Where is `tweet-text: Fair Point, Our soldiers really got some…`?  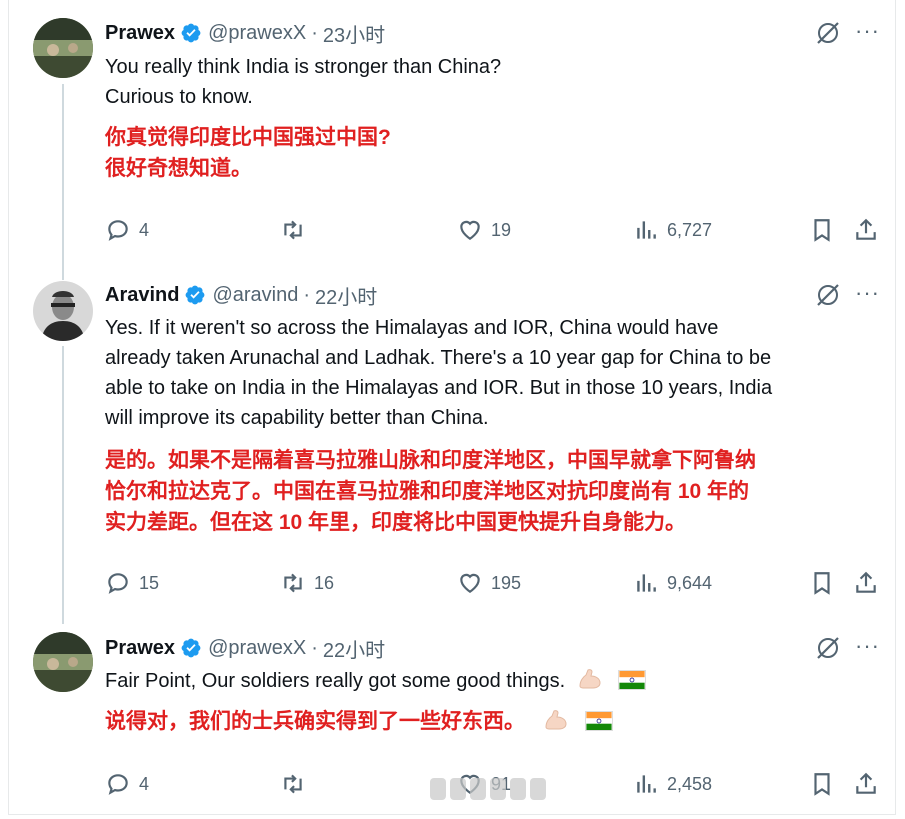
tweet-text: Fair Point, Our soldiers really got some… is located at coordinates (376, 681).